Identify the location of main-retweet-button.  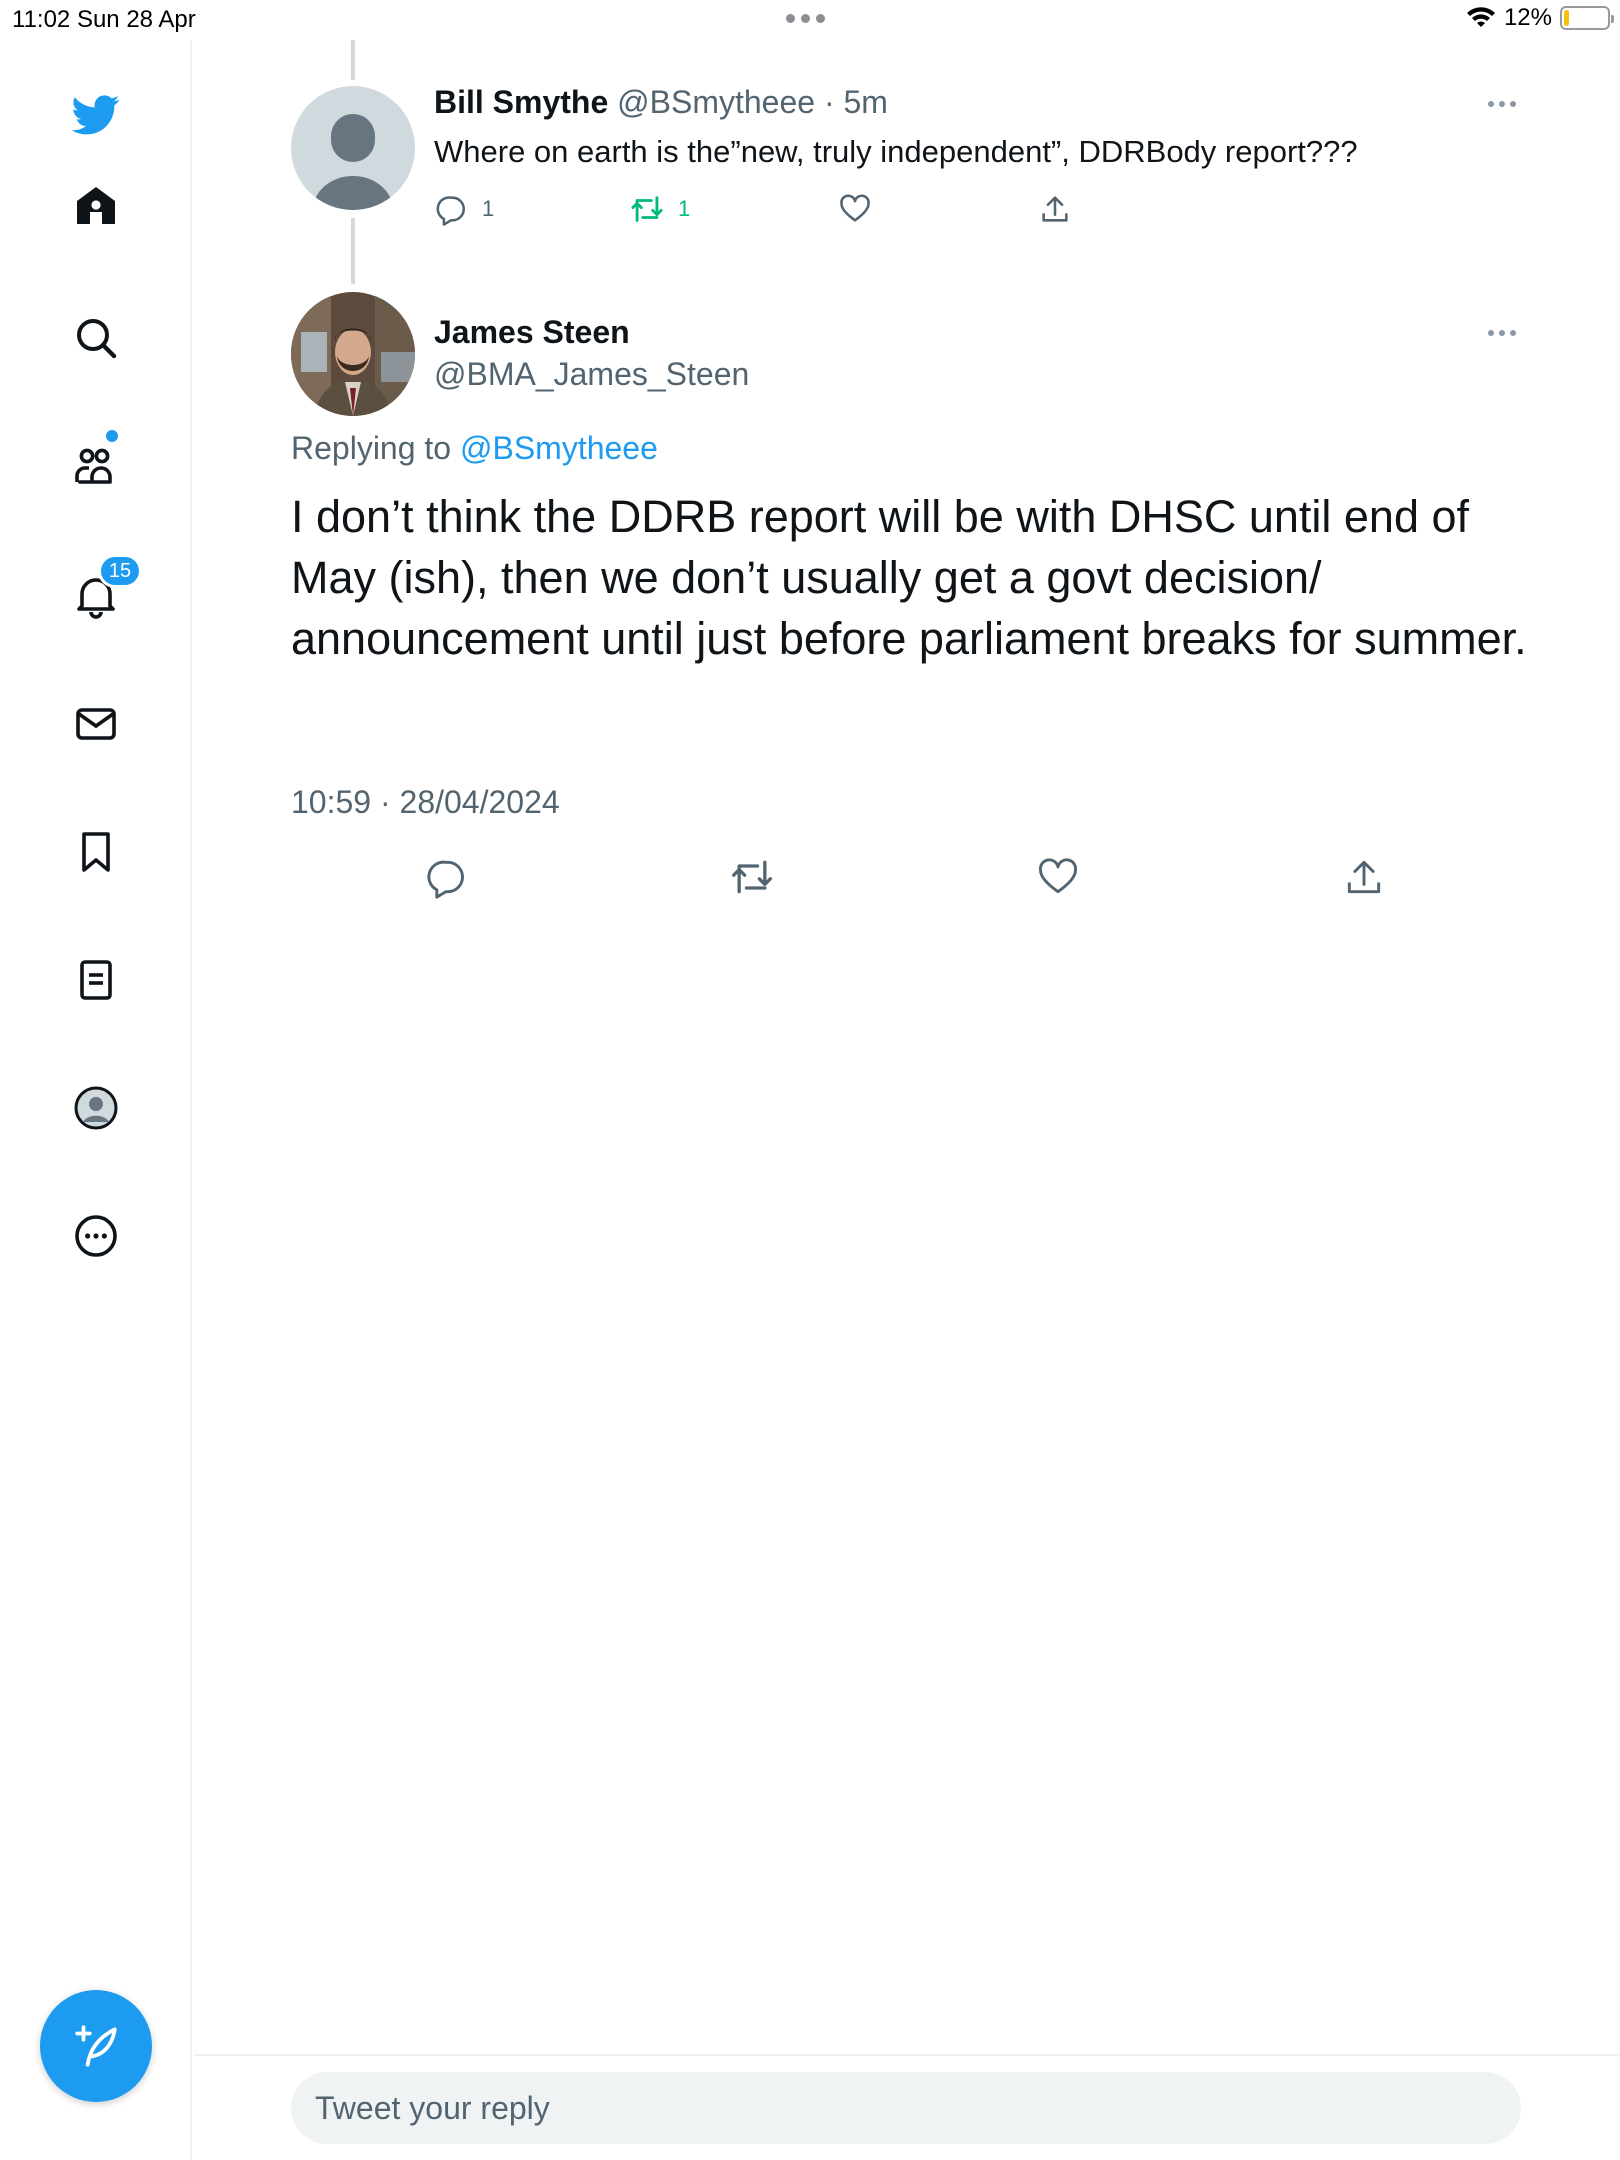
(752, 877).